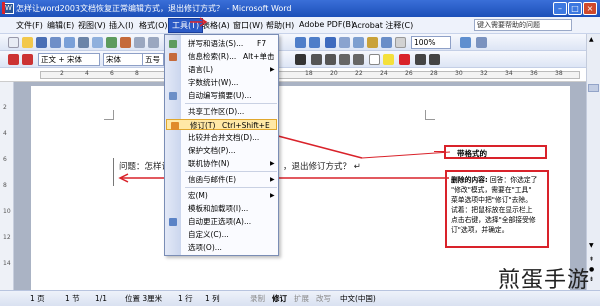 This screenshot has width=600, height=306. Describe the element at coordinates (221, 179) in the screenshot. I see `menu-item-letters-mailings: 信函与邮件(E) ▶` at that location.